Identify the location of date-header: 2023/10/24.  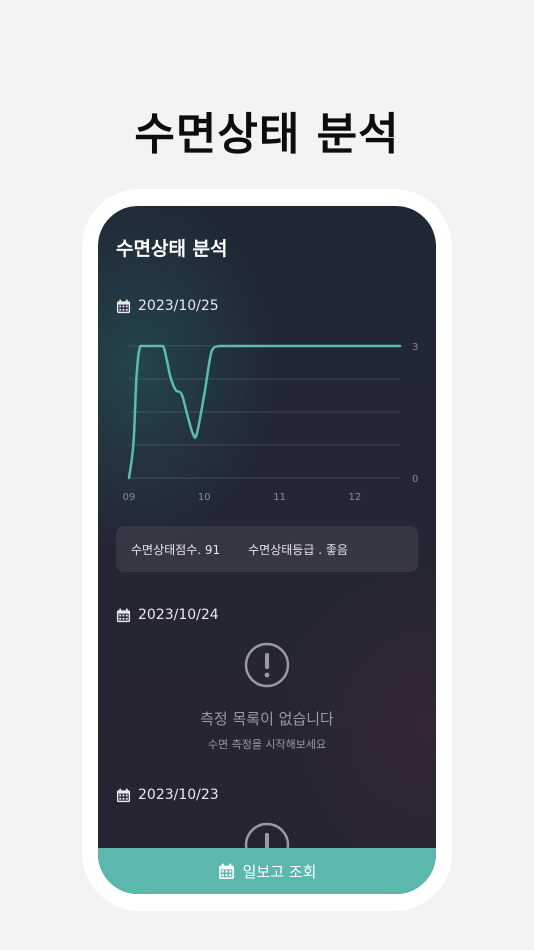
(167, 615).